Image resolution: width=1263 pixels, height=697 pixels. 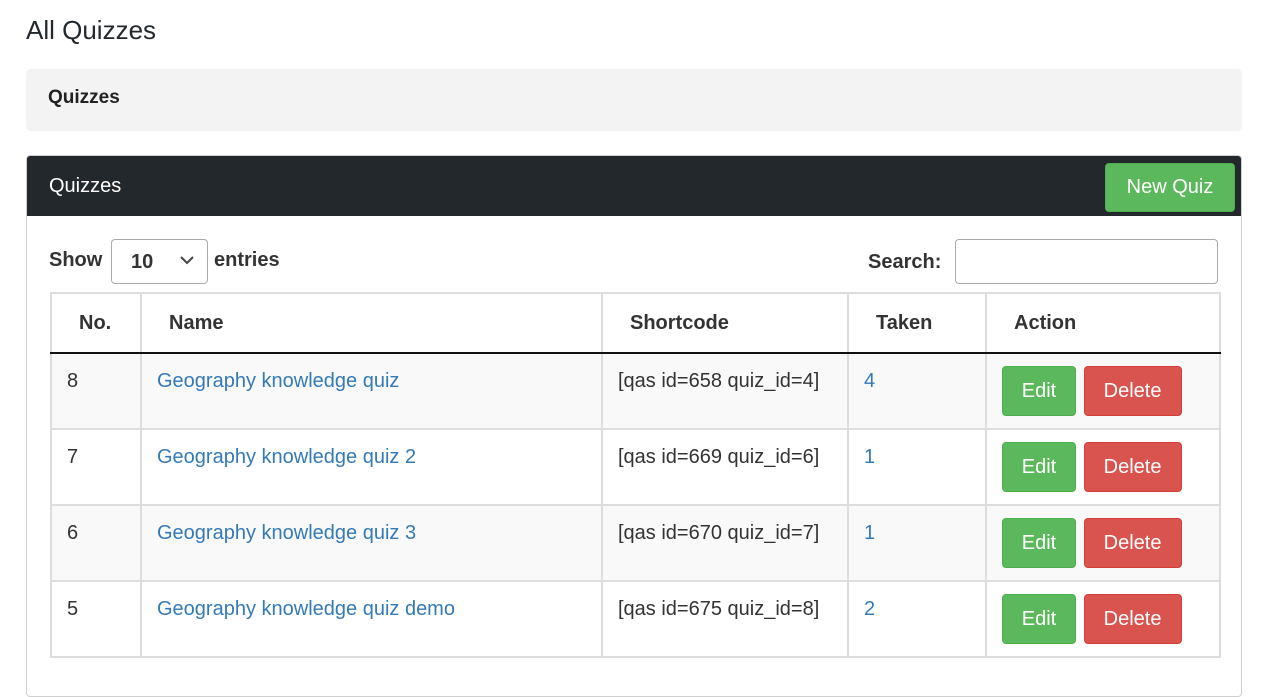 What do you see at coordinates (917, 323) in the screenshot?
I see `column-header-taken: Taken` at bounding box center [917, 323].